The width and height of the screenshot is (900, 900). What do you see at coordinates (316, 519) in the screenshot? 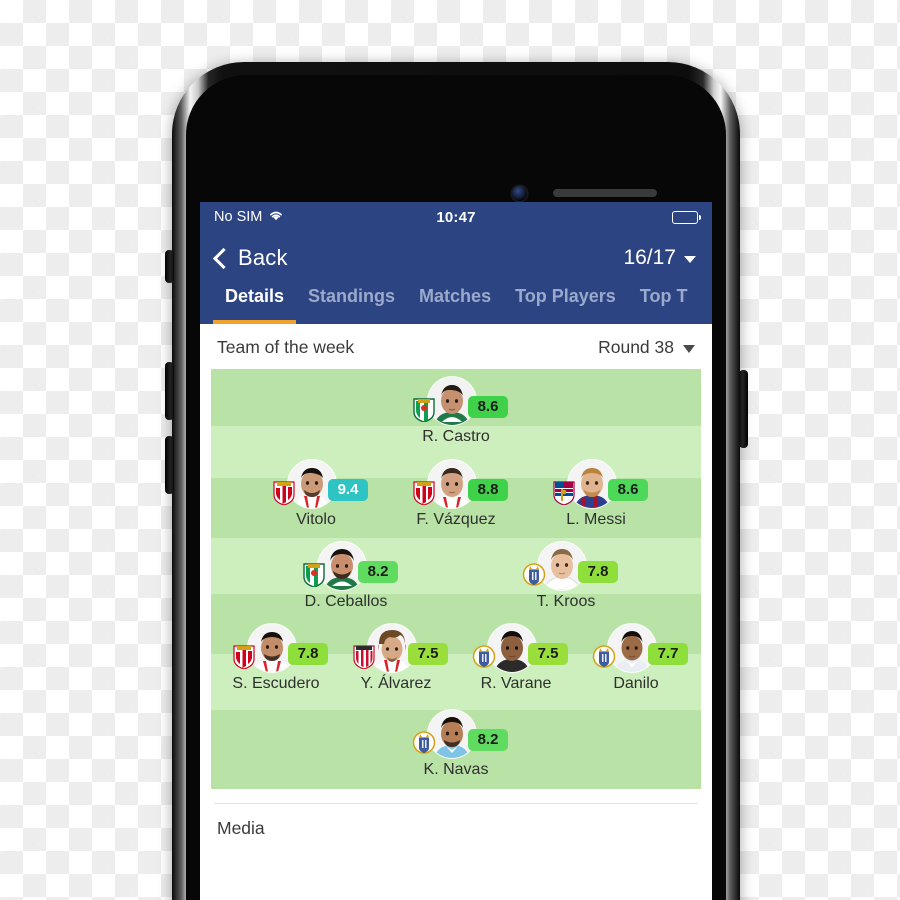
I see `player-name: Vitolo` at bounding box center [316, 519].